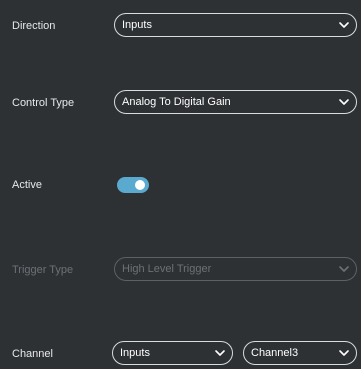  What do you see at coordinates (137, 25) in the screenshot?
I see `direction-select-value: Inputs` at bounding box center [137, 25].